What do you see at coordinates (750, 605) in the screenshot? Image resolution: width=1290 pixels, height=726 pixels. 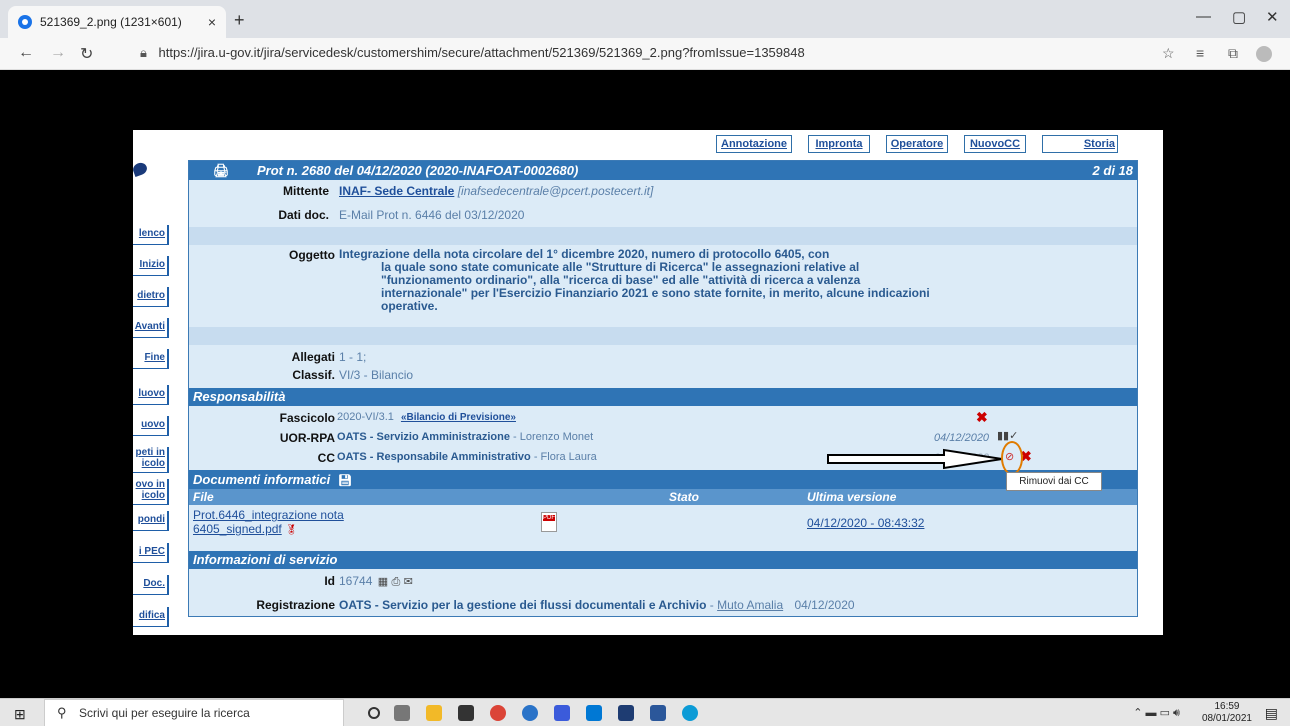 I see `registrazione-person-link: Muto Amalia` at bounding box center [750, 605].